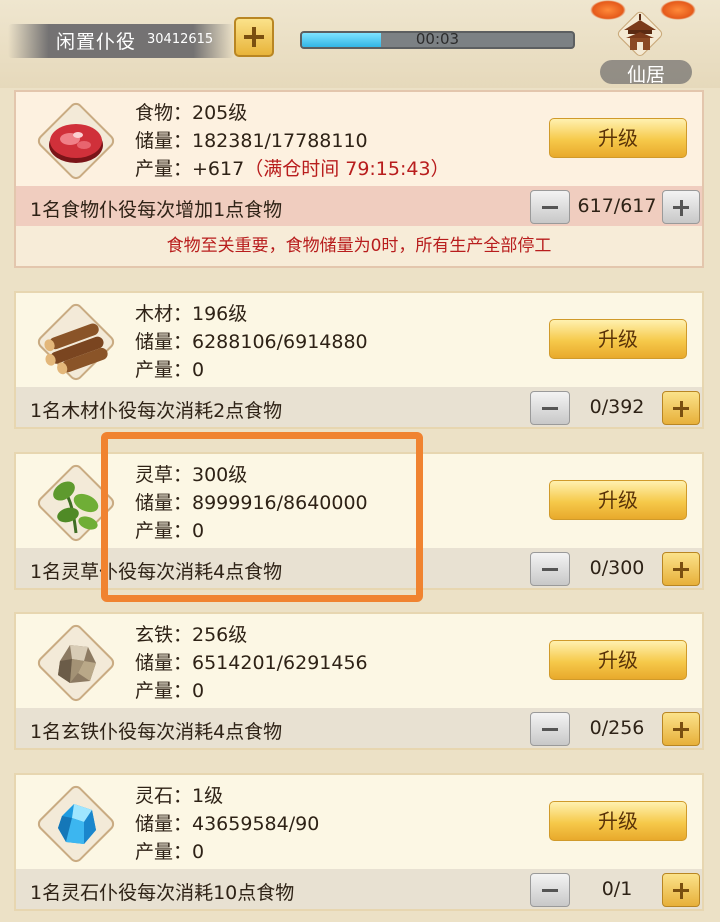 The height and width of the screenshot is (922, 720). What do you see at coordinates (191, 113) in the screenshot?
I see `resource-level: 食物：205级` at bounding box center [191, 113].